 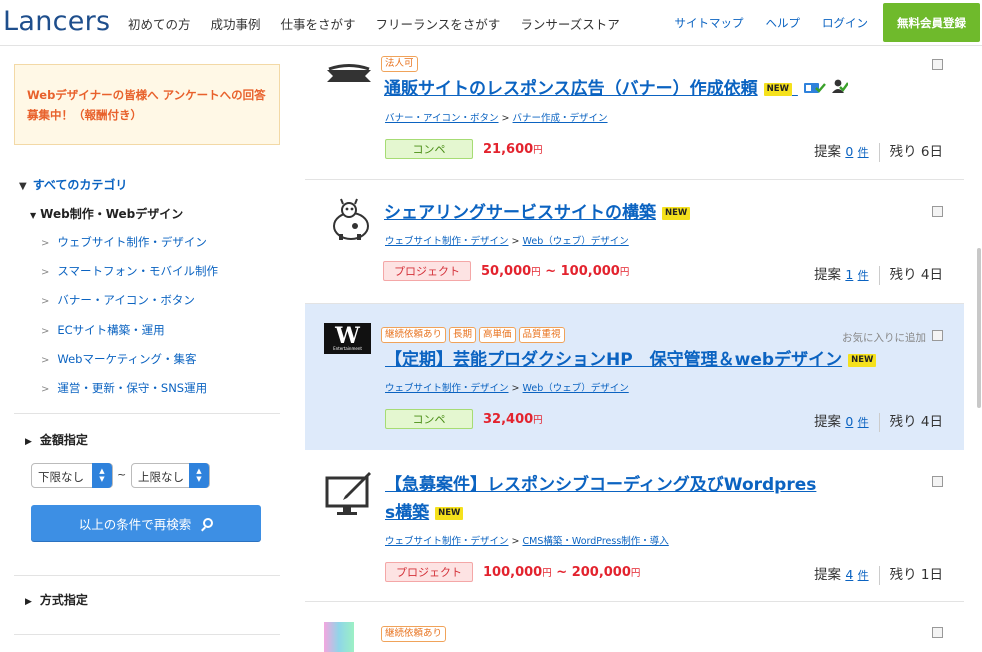 What do you see at coordinates (709, 23) in the screenshot?
I see `sitemap-link: サイトマップ` at bounding box center [709, 23].